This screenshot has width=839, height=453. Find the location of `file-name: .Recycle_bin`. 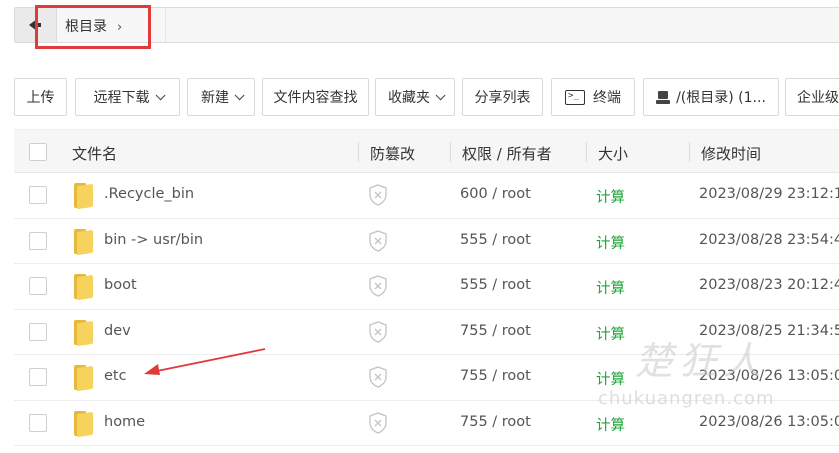

file-name: .Recycle_bin is located at coordinates (149, 194).